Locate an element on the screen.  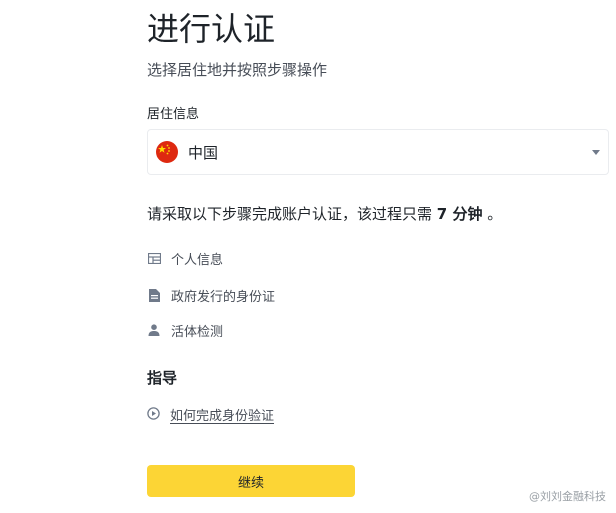
step-government-id: 政府发行的身份证 is located at coordinates (211, 295).